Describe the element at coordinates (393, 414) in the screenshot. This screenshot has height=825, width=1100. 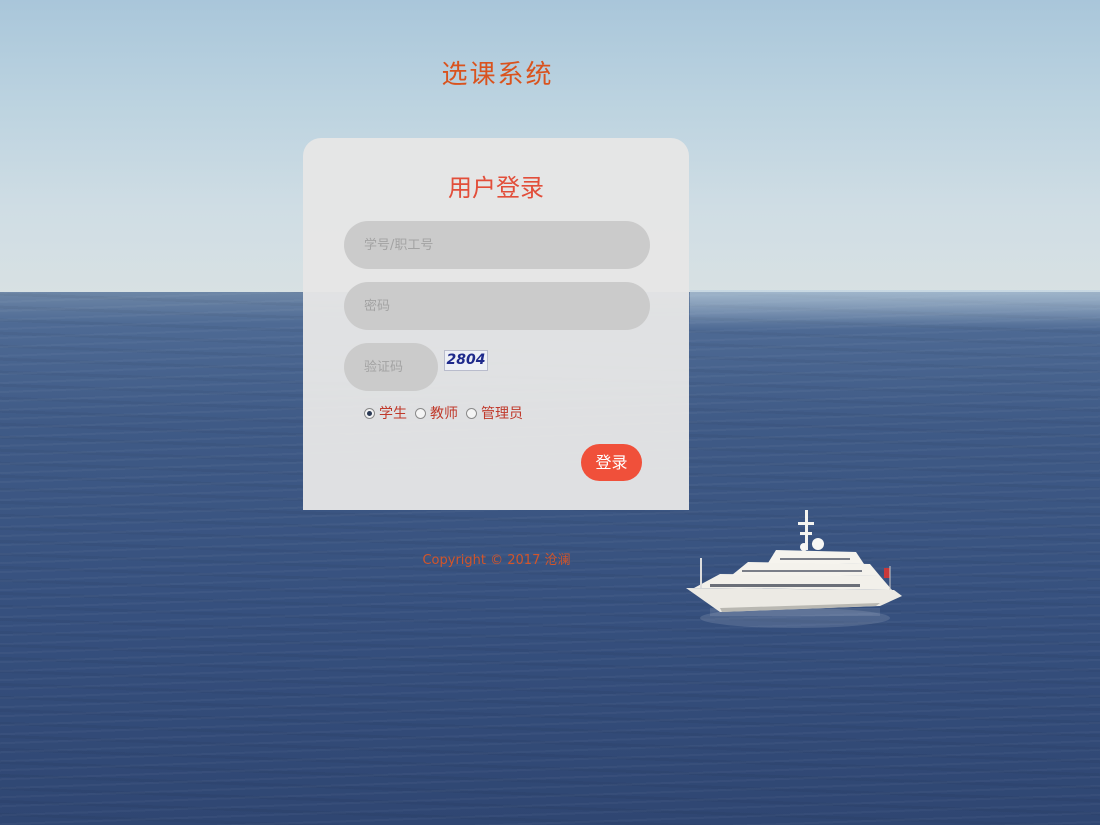
I see `role-label: 学生` at that location.